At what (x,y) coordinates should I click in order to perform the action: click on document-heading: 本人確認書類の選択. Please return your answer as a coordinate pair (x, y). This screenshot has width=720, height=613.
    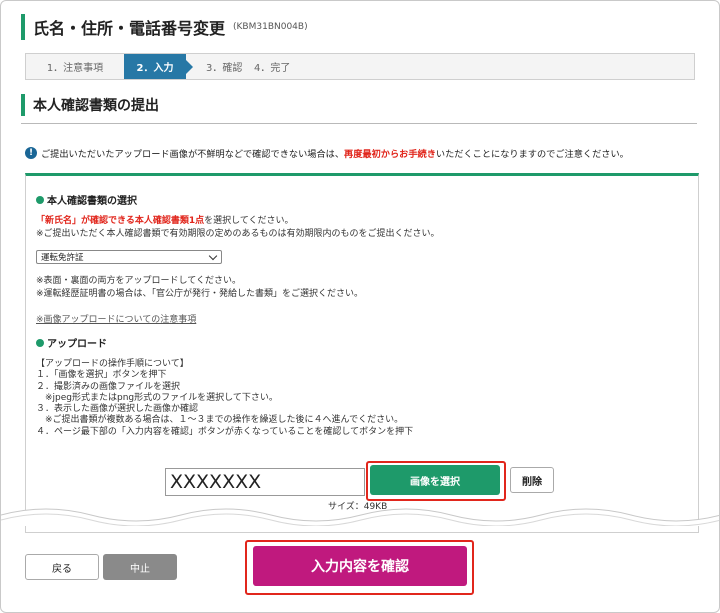
    Looking at the image, I should click on (86, 199).